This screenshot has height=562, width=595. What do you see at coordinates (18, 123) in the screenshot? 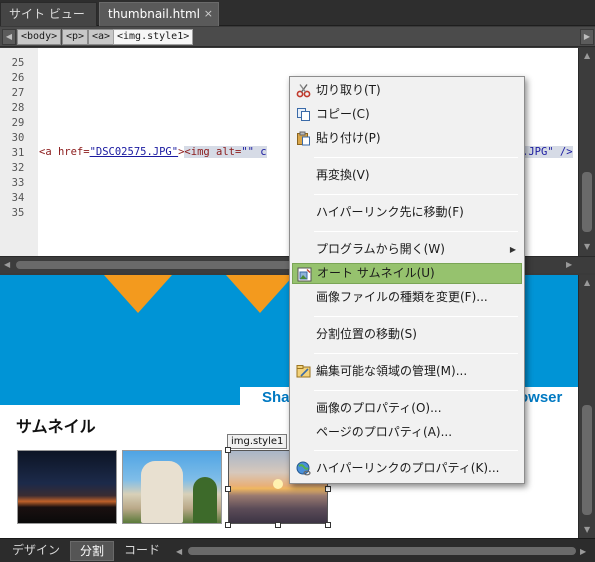
I see `line-number: 29` at bounding box center [18, 123].